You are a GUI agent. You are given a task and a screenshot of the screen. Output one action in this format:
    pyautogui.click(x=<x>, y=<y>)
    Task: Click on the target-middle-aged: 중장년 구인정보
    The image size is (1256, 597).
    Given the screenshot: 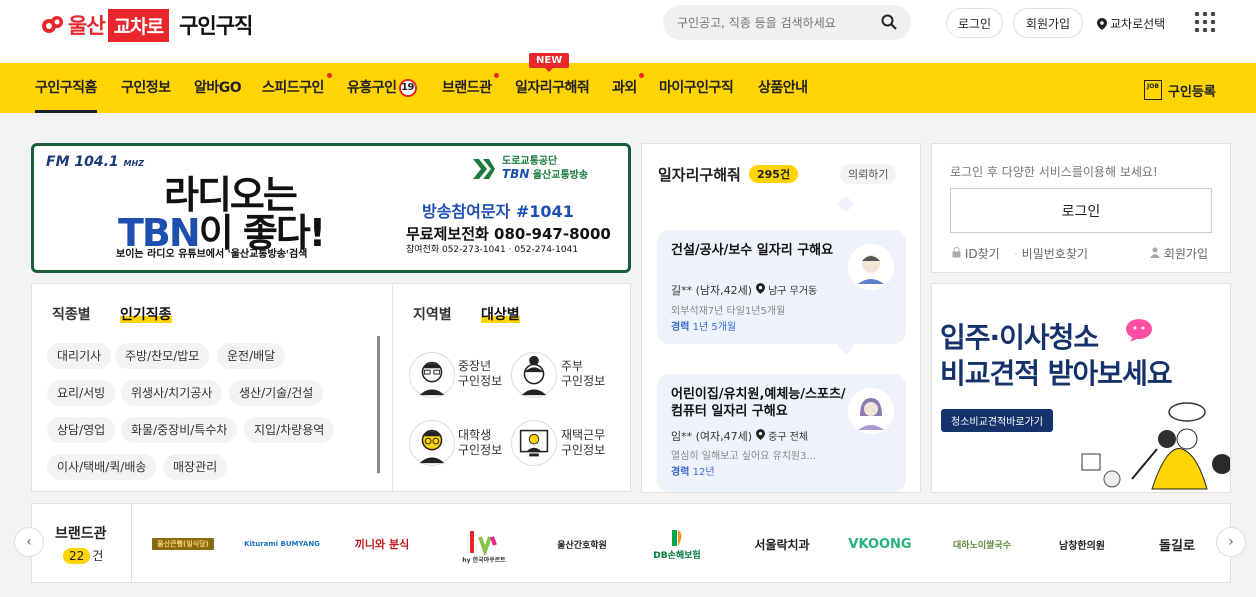 What is the action you would take?
    pyautogui.click(x=480, y=374)
    